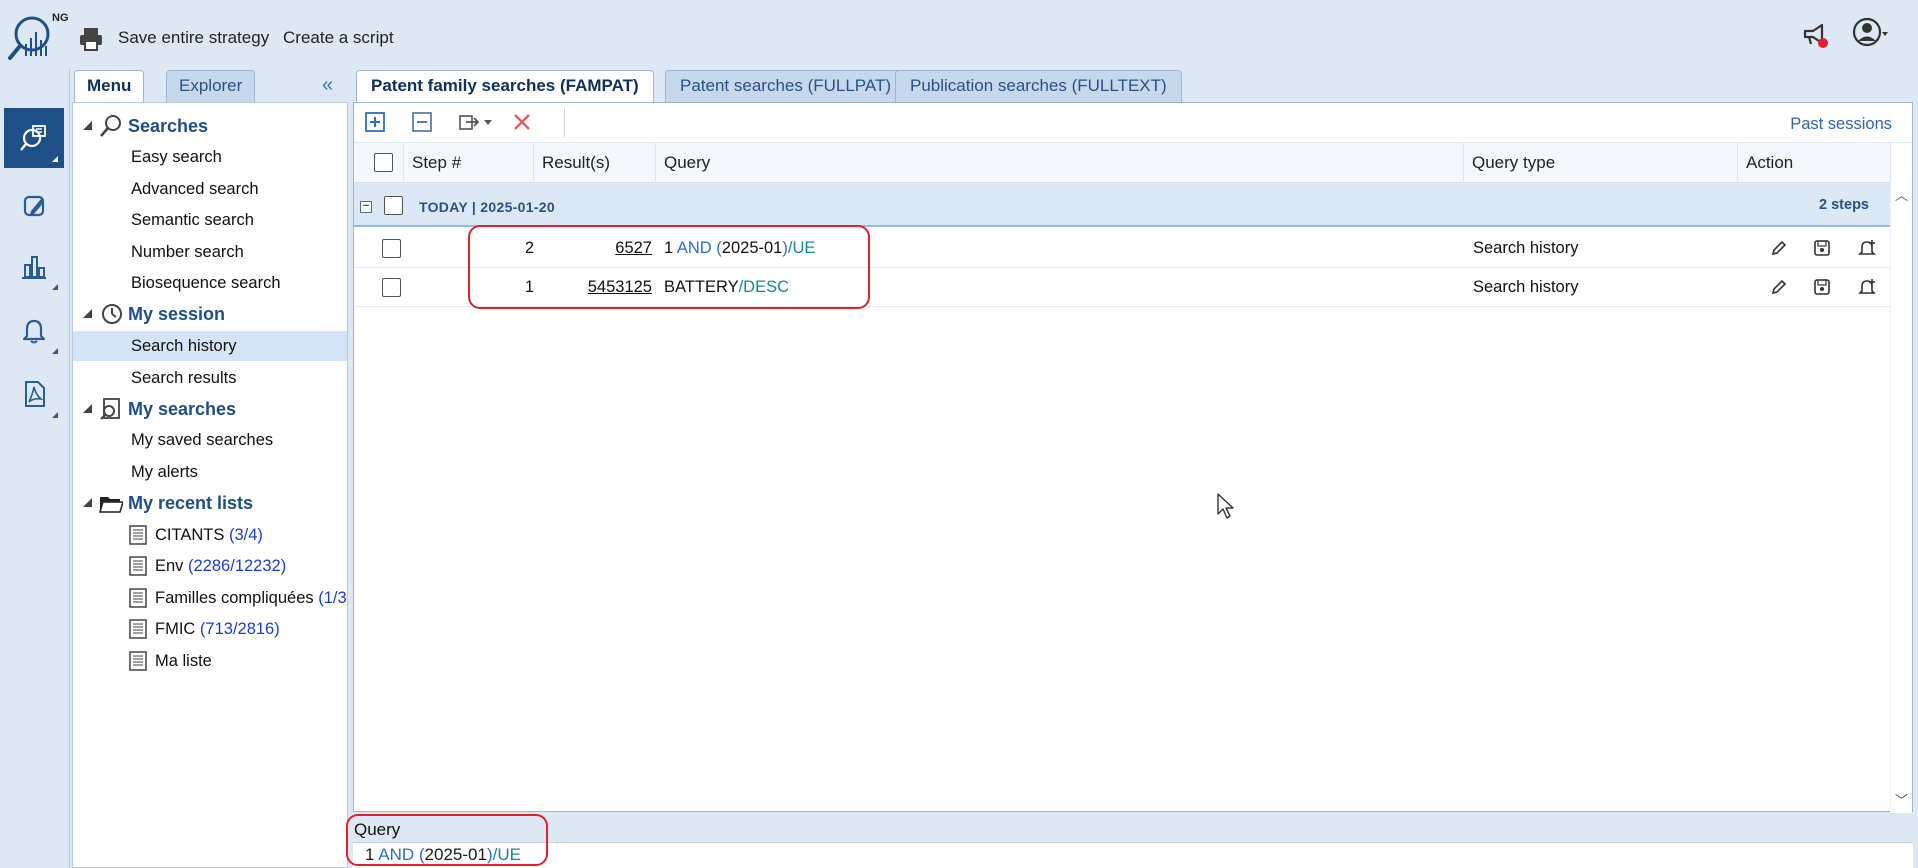 Image resolution: width=1918 pixels, height=868 pixels. I want to click on tree-section-my-searches: My searches, so click(210, 409).